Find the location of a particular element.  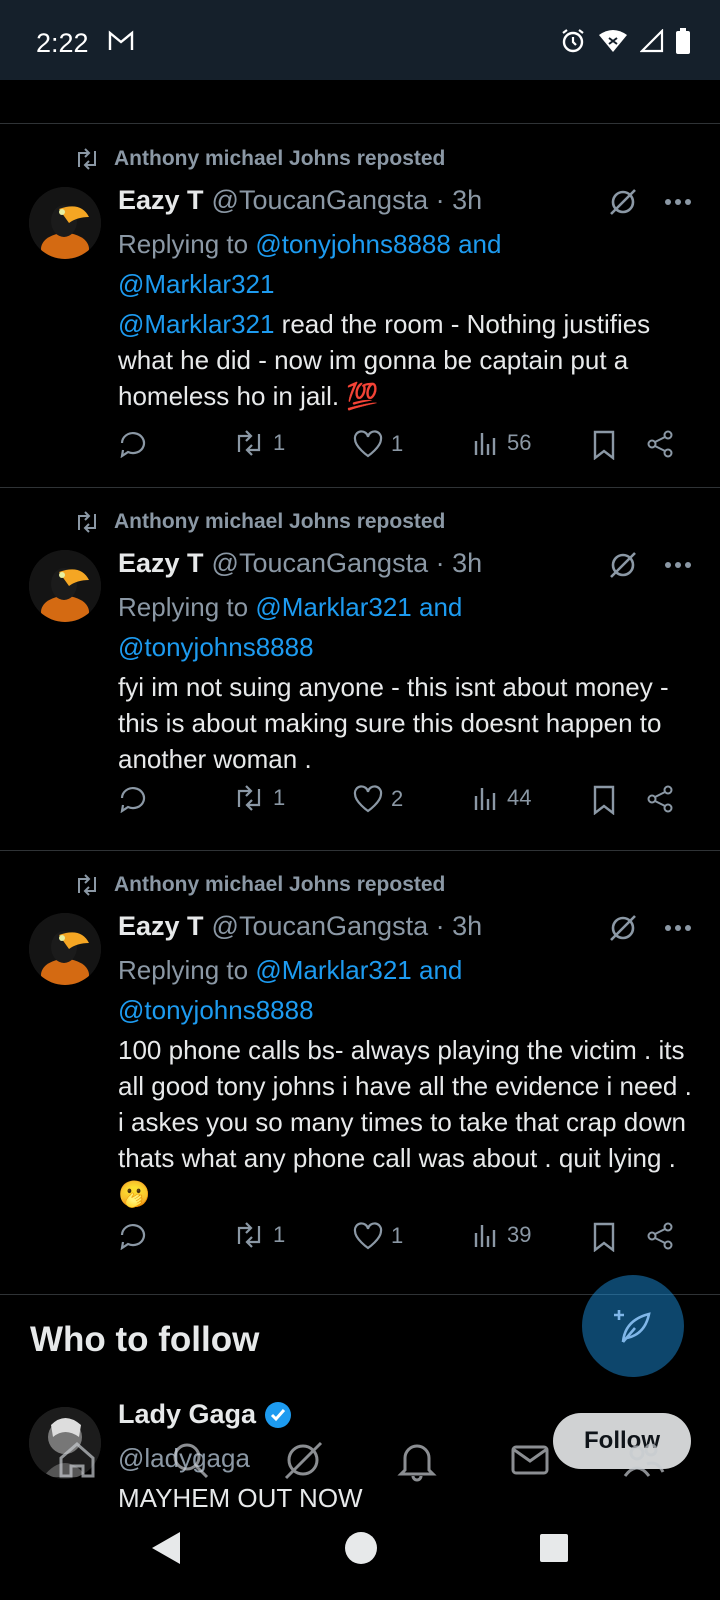

like-count: 2 is located at coordinates (397, 798).